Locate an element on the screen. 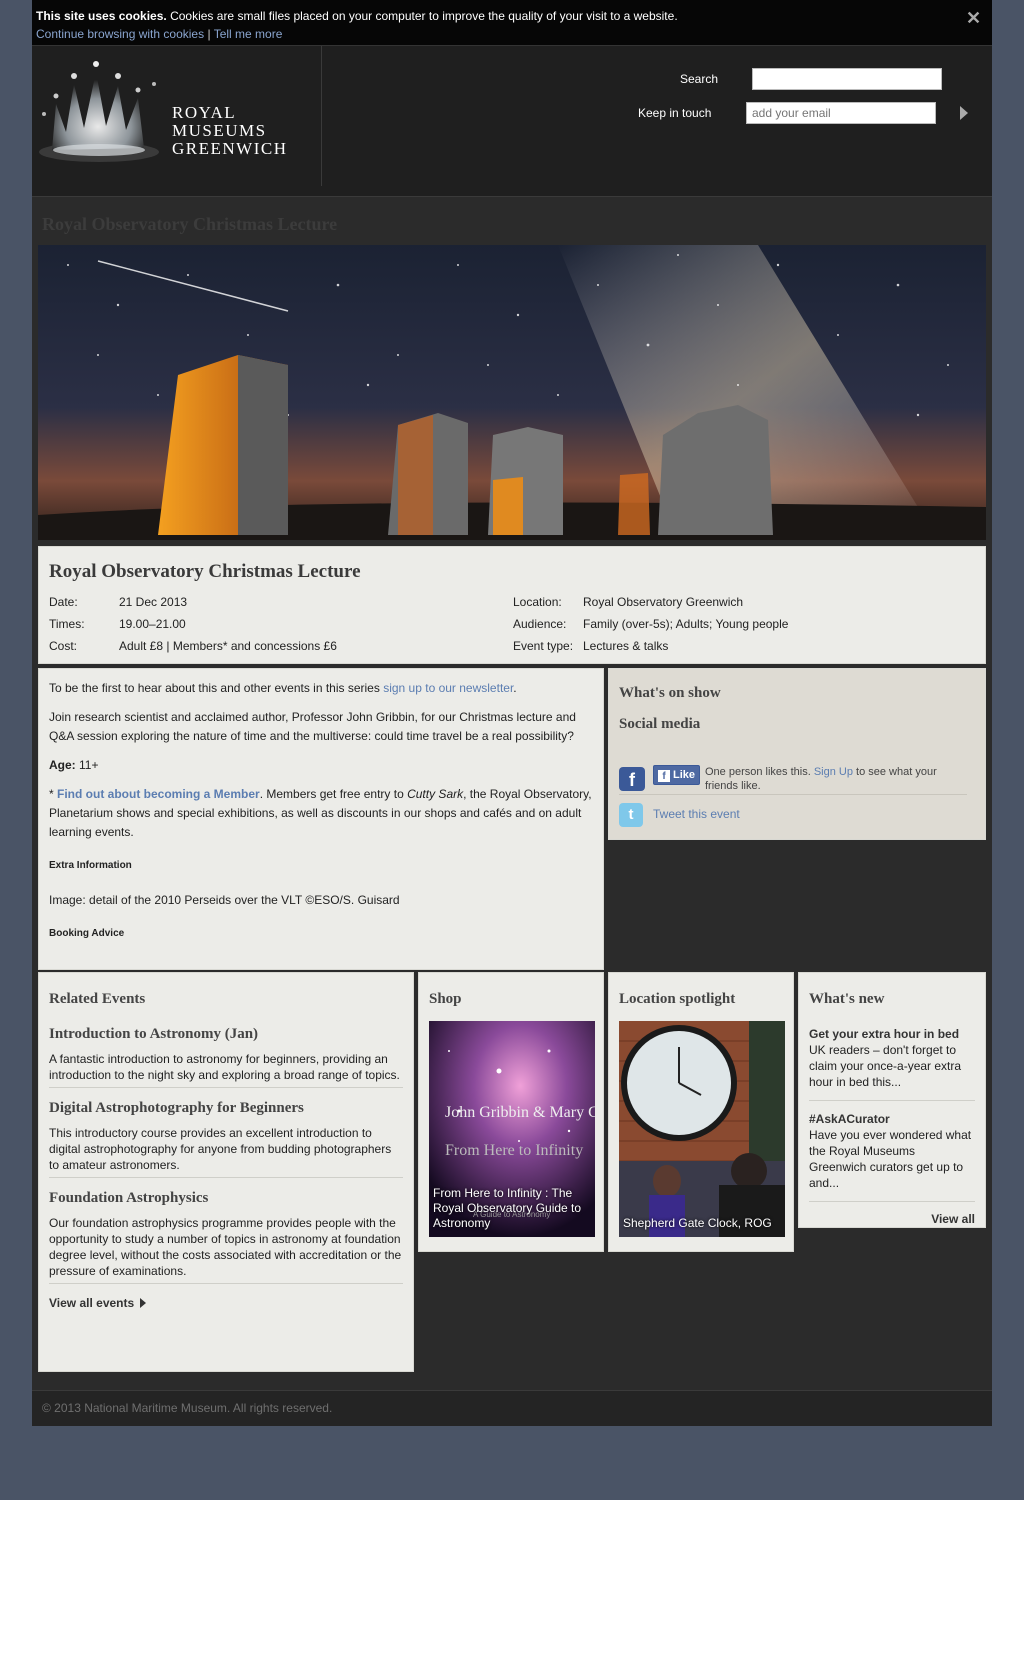 This screenshot has width=1024, height=1653. location-value: Royal Observatory Greenwich is located at coordinates (663, 602).